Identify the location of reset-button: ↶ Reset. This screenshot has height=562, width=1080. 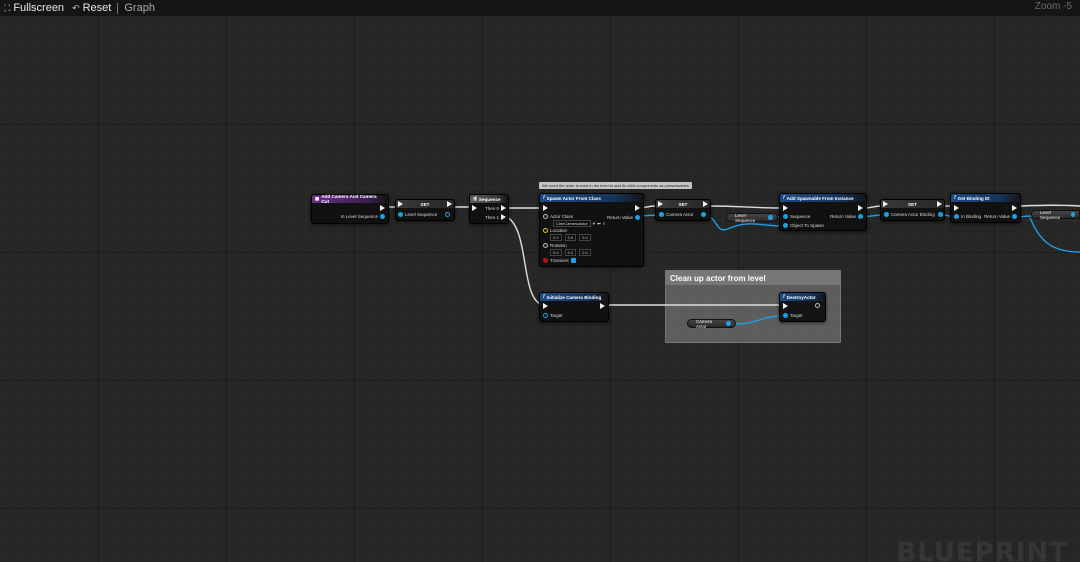
(91, 8).